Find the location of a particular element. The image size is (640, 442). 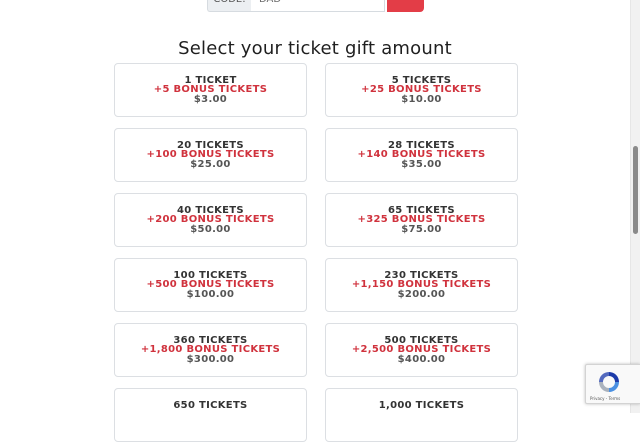

ticket-option-card: 40 TICKETS +200 BONUS TICKETS $50.00 is located at coordinates (210, 220).